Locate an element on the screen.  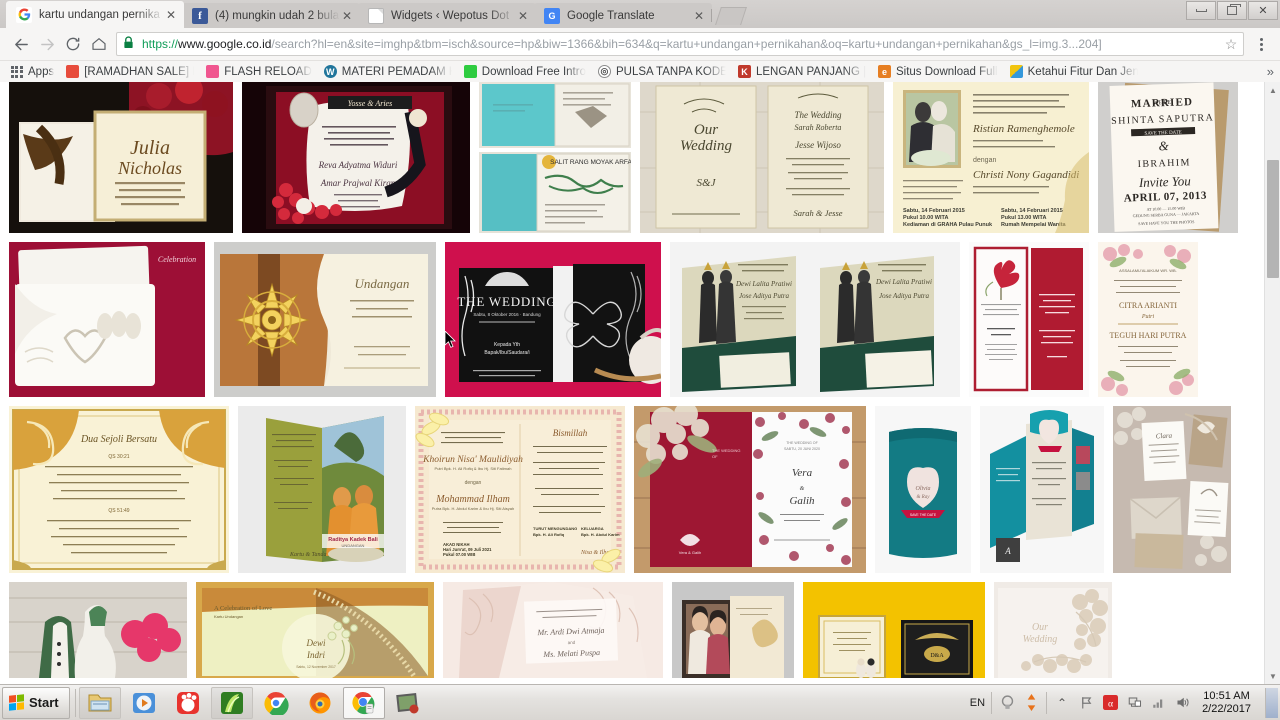
wordpress-icon: W is located at coordinates (330, 71).